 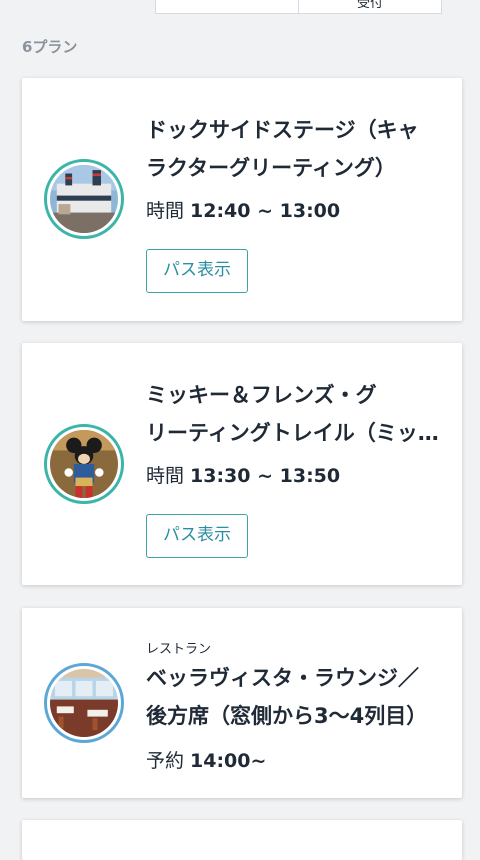 What do you see at coordinates (265, 476) in the screenshot?
I see `time-value: 13:30 ~ 13:50` at bounding box center [265, 476].